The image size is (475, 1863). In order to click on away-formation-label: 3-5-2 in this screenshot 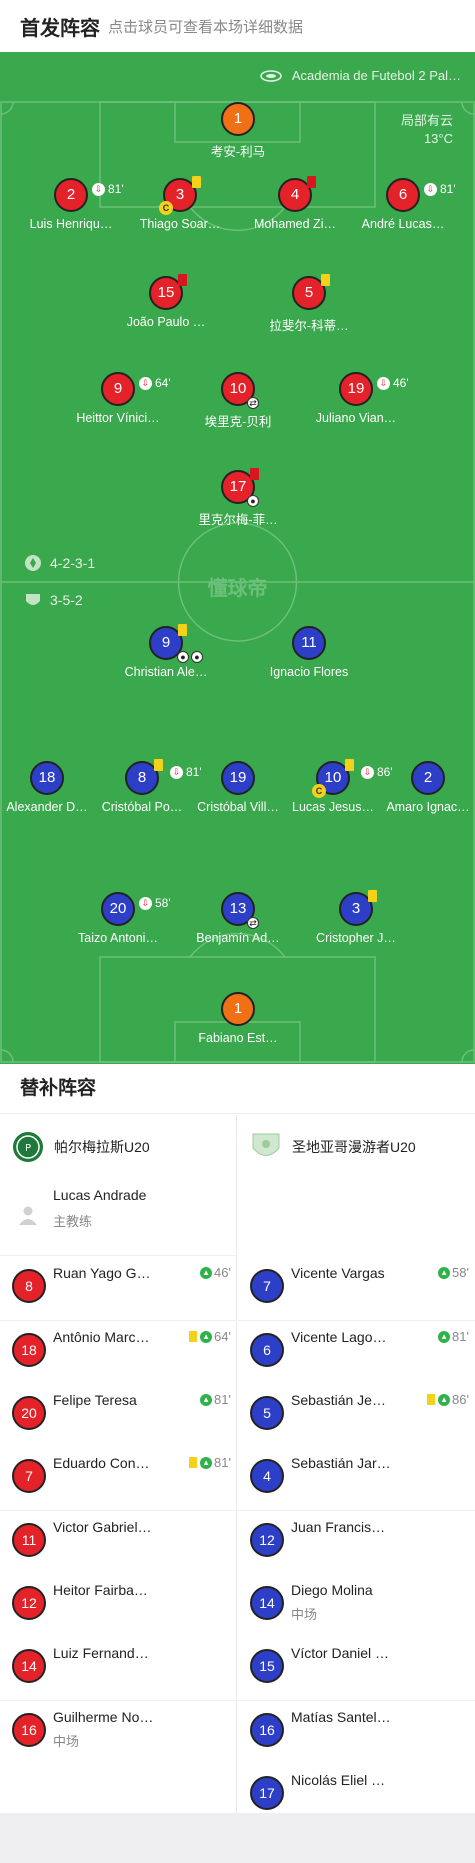, I will do `click(66, 600)`.